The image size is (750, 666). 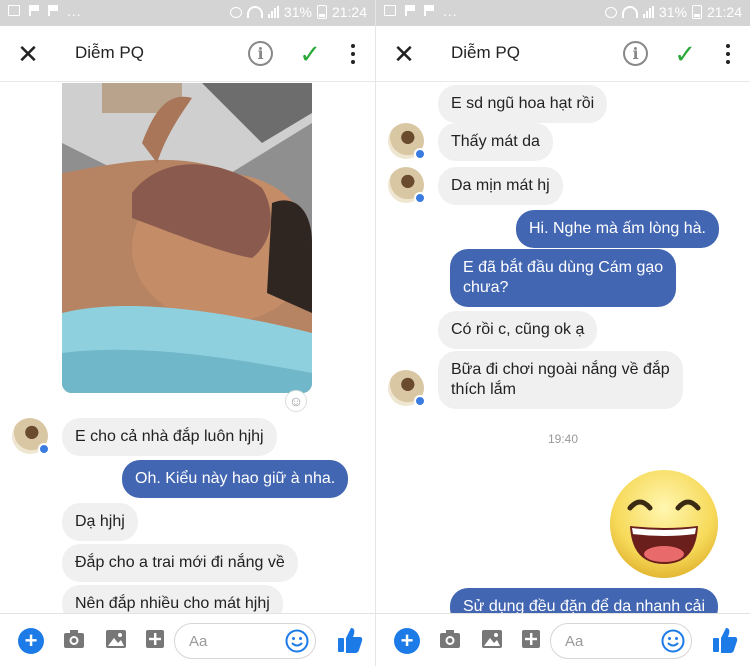 I want to click on message-incoming: Thấy mát da, so click(x=495, y=142).